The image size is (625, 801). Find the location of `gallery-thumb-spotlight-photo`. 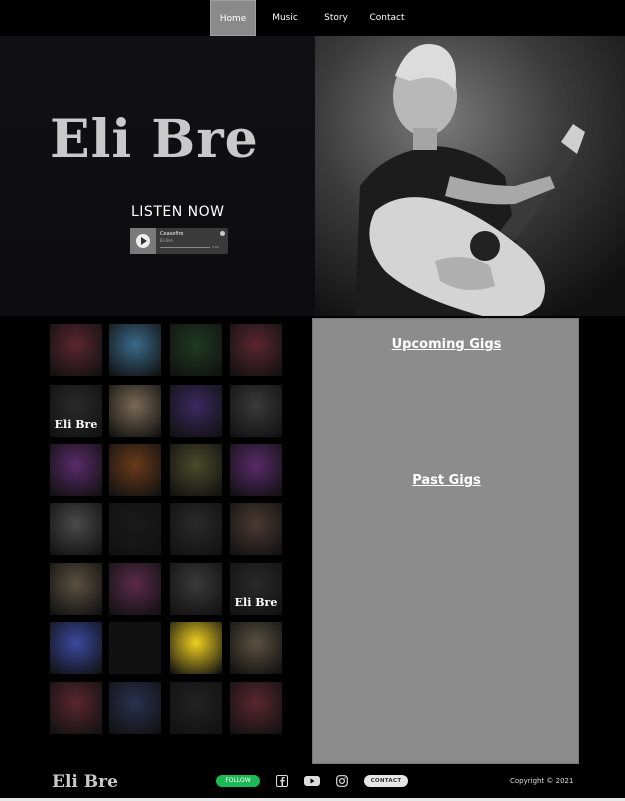

gallery-thumb-spotlight-photo is located at coordinates (196, 529).